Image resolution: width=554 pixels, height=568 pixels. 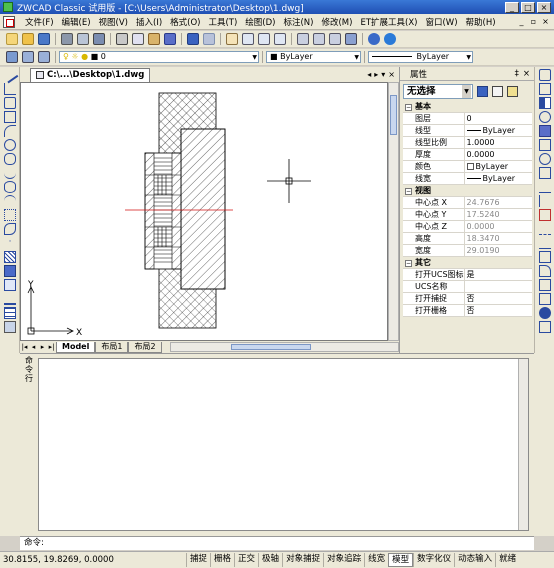 What do you see at coordinates (246, 560) in the screenshot?
I see `ortho-toggle: 正交` at bounding box center [246, 560].